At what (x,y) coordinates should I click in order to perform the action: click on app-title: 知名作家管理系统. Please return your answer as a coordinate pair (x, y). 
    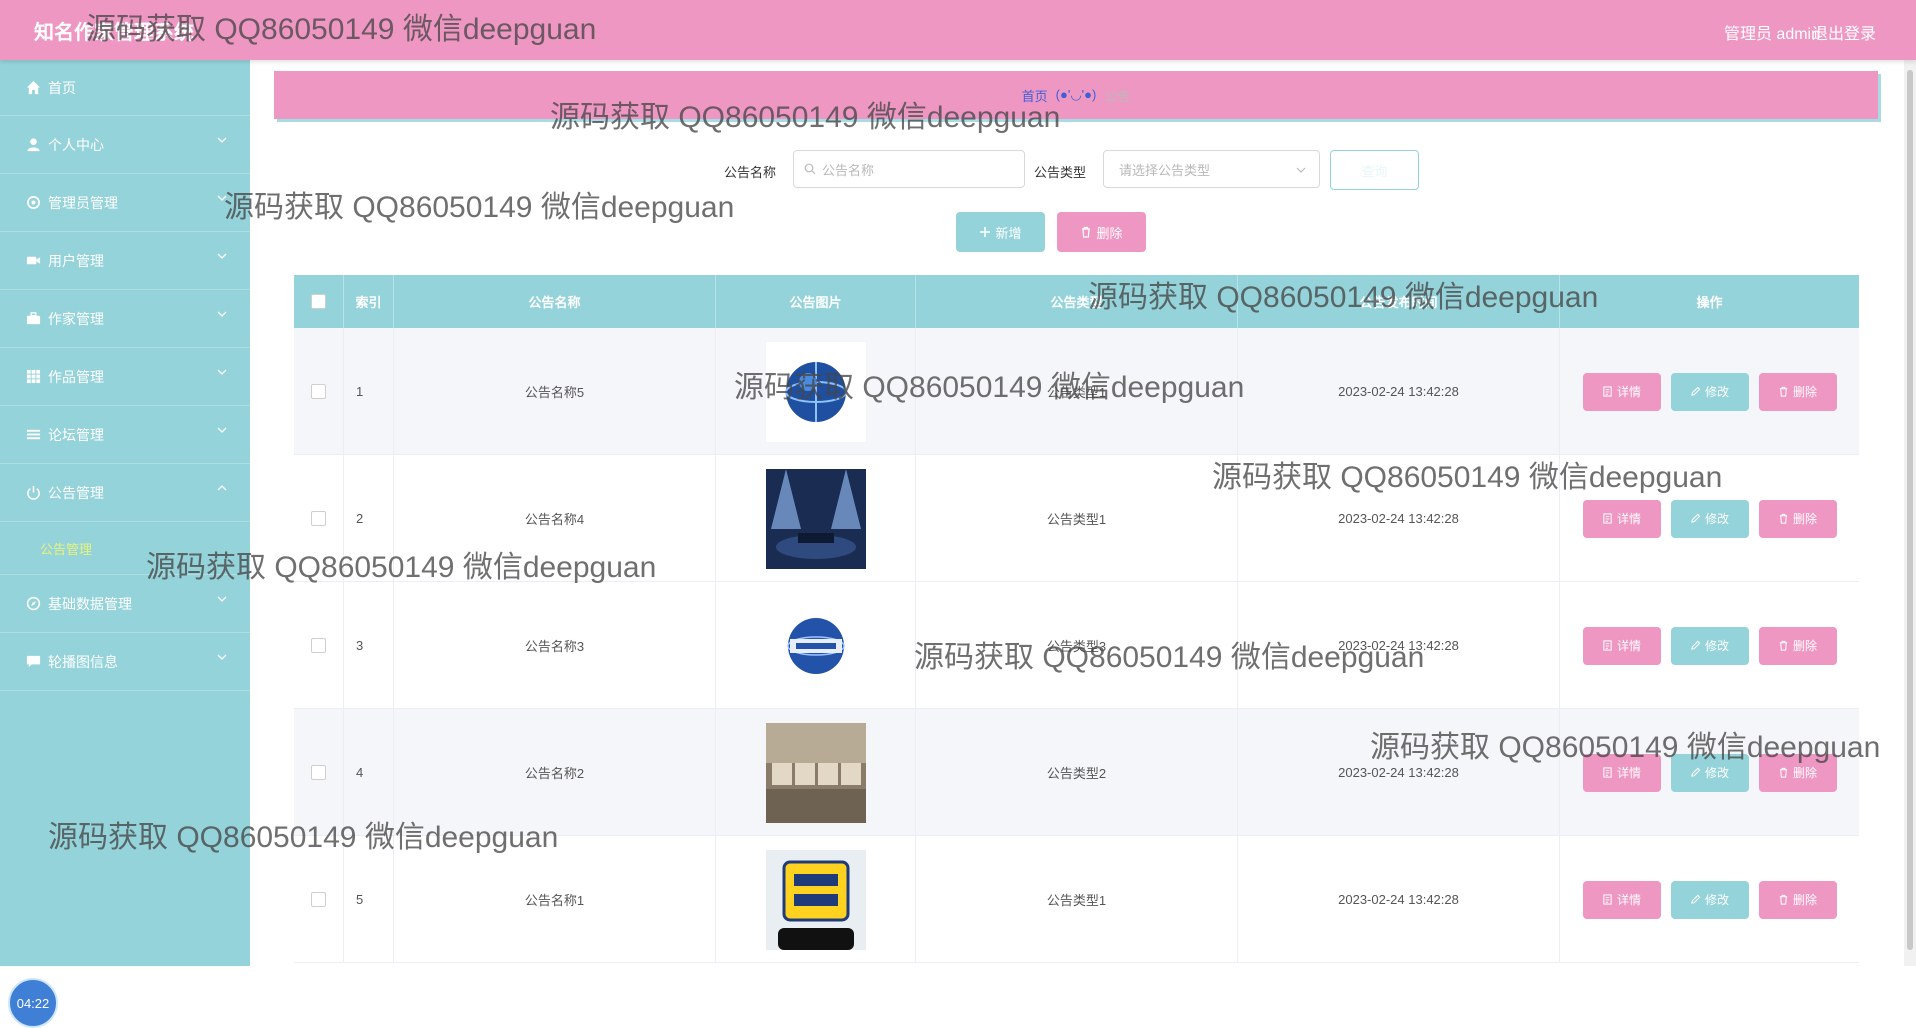
    Looking at the image, I should click on (114, 33).